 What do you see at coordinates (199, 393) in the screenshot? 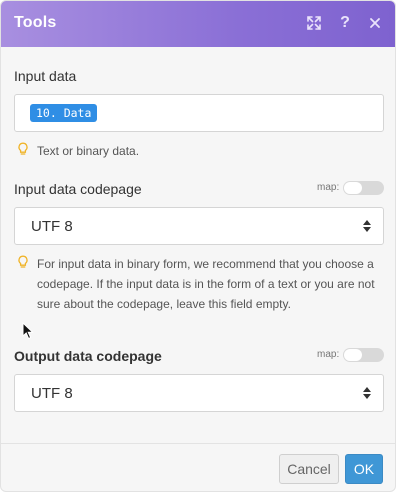
I see `output-codepage-select: UTF 8` at bounding box center [199, 393].